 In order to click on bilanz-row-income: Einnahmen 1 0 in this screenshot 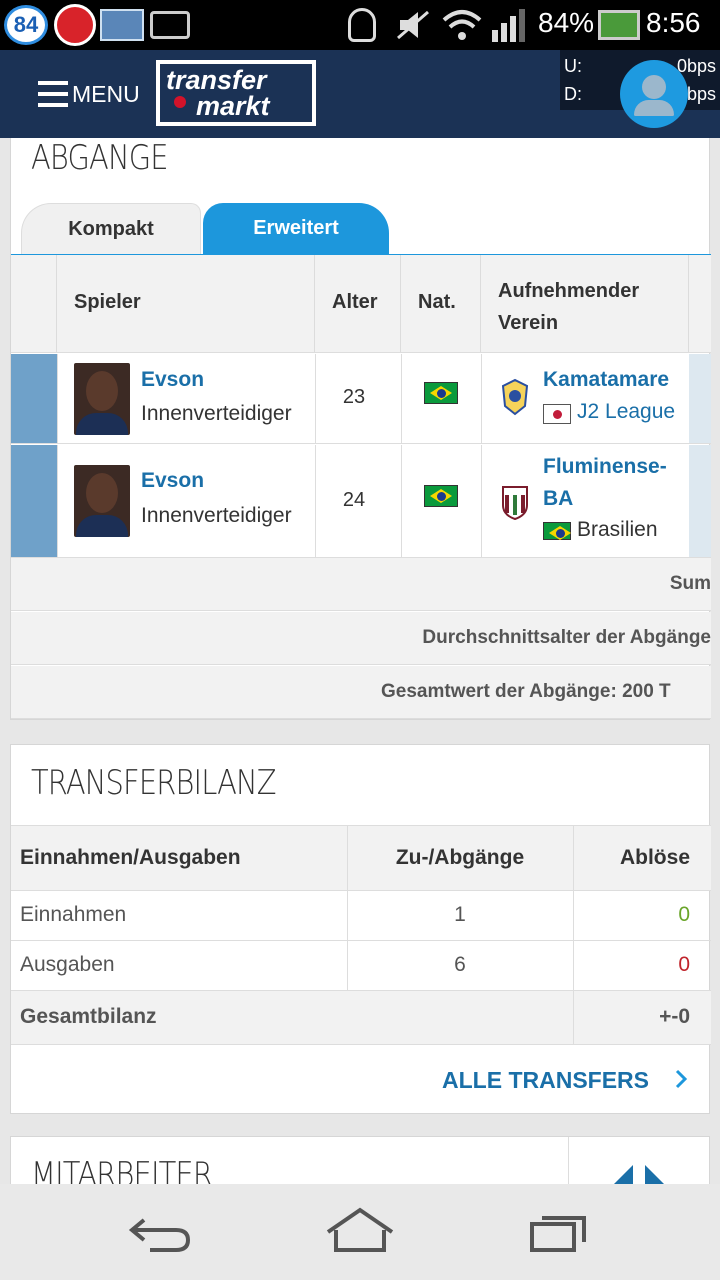, I will do `click(361, 916)`.